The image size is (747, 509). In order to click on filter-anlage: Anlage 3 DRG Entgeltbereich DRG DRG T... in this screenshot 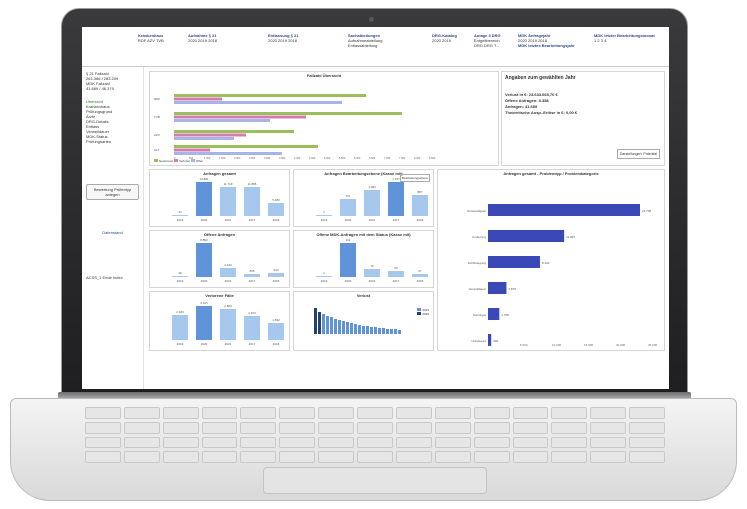, I will do `click(487, 40)`.